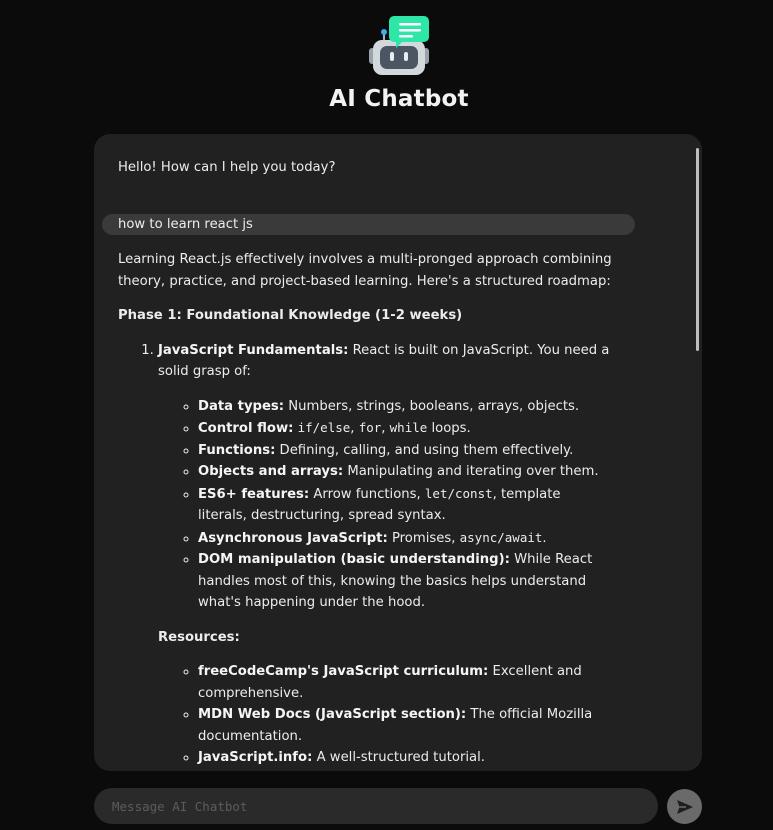  I want to click on send-arrow-icon, so click(684, 806).